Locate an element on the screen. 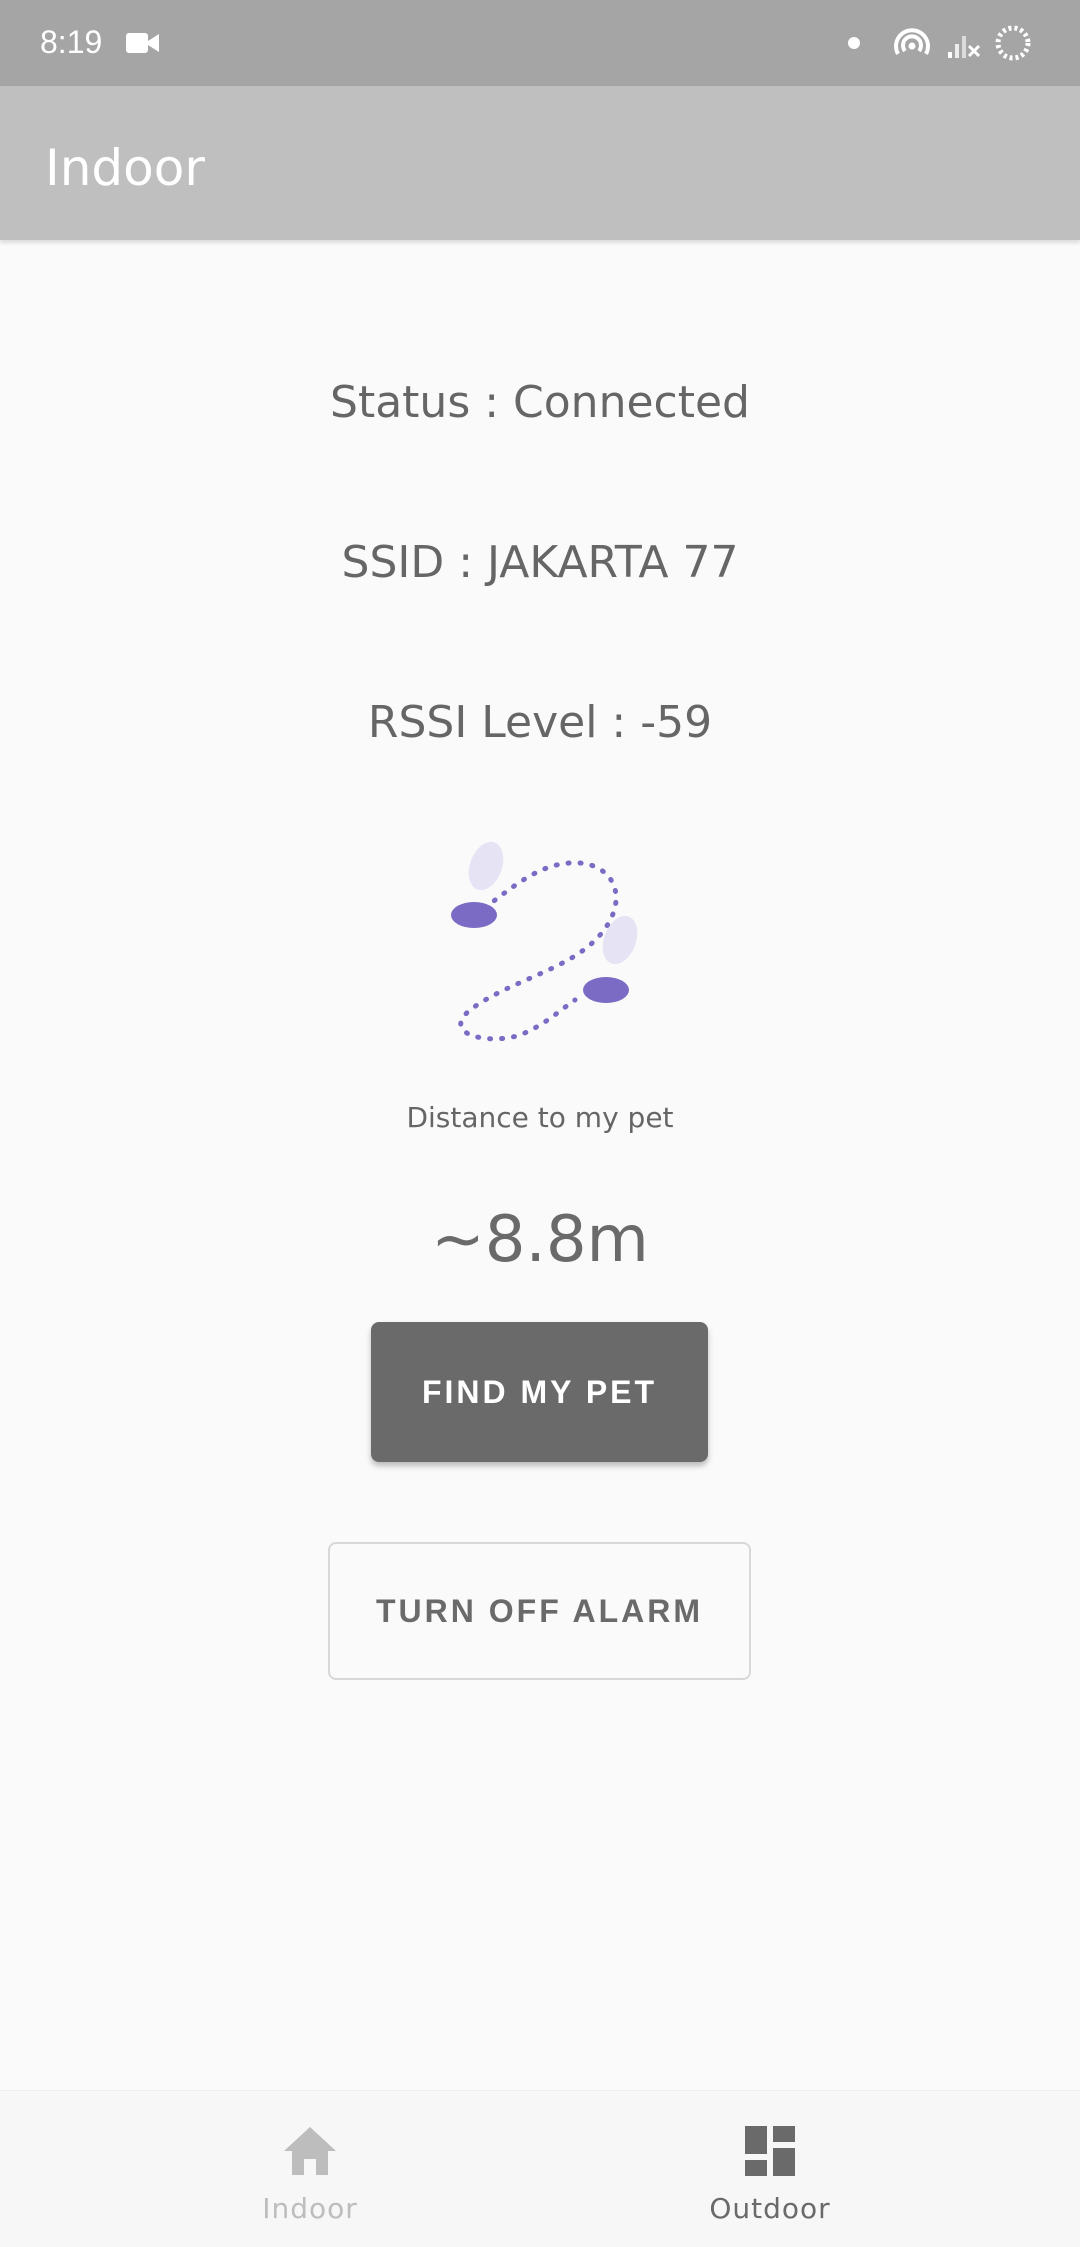  distance-label: Distance to my pet is located at coordinates (540, 1117).